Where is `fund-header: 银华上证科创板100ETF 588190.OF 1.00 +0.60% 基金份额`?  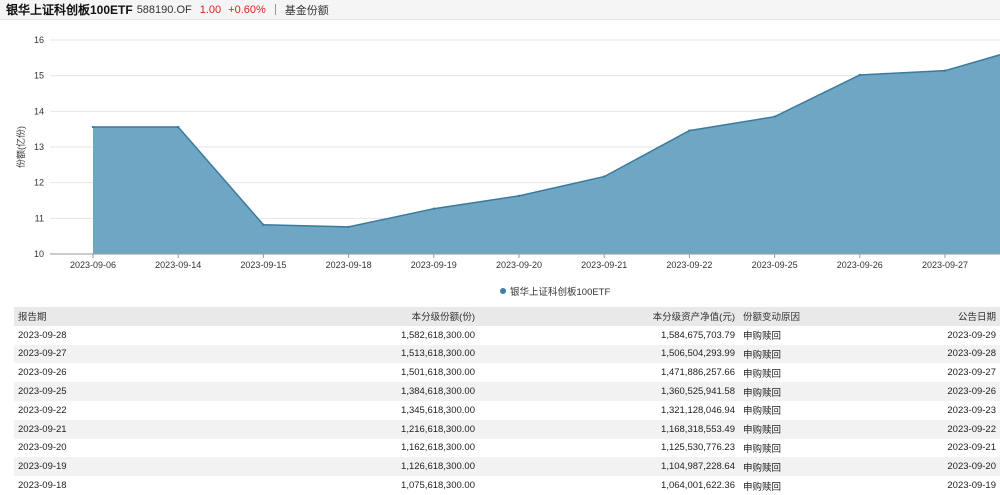 fund-header: 银华上证科创板100ETF 588190.OF 1.00 +0.60% 基金份额 is located at coordinates (500, 10).